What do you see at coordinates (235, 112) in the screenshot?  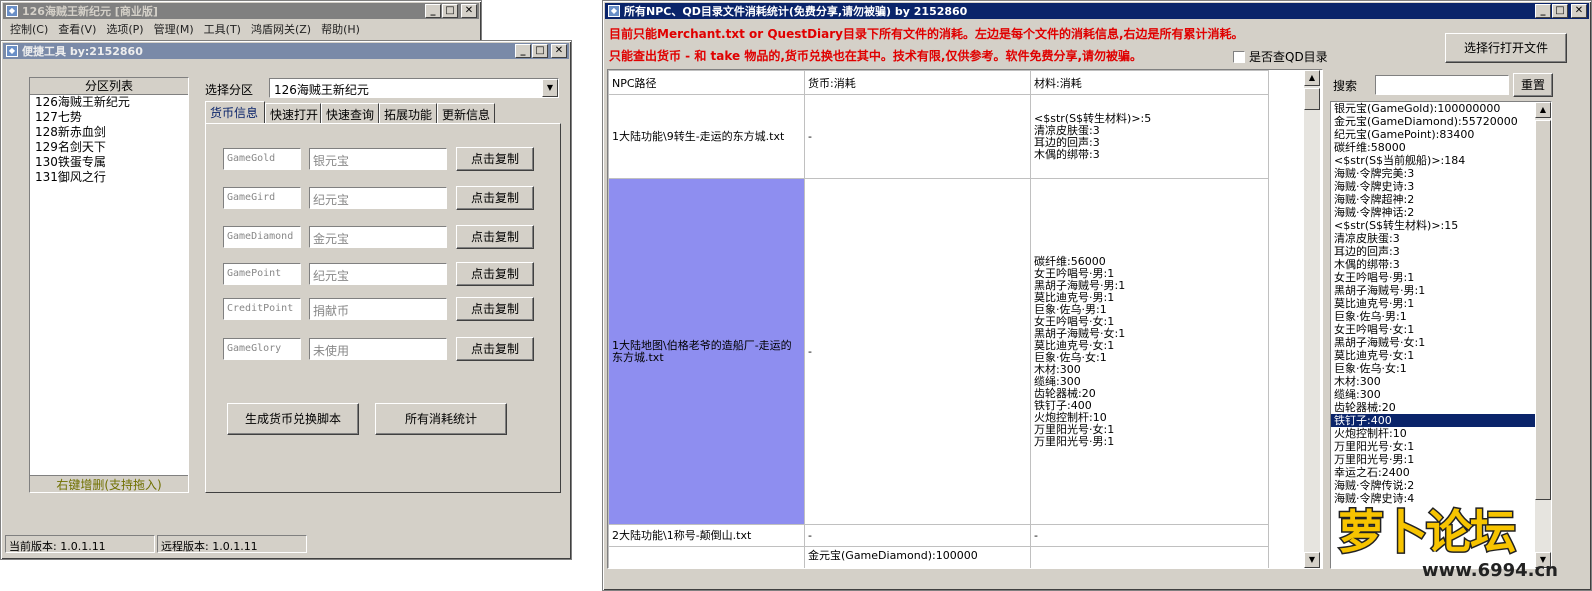 I see `tab-item: 货币信息` at bounding box center [235, 112].